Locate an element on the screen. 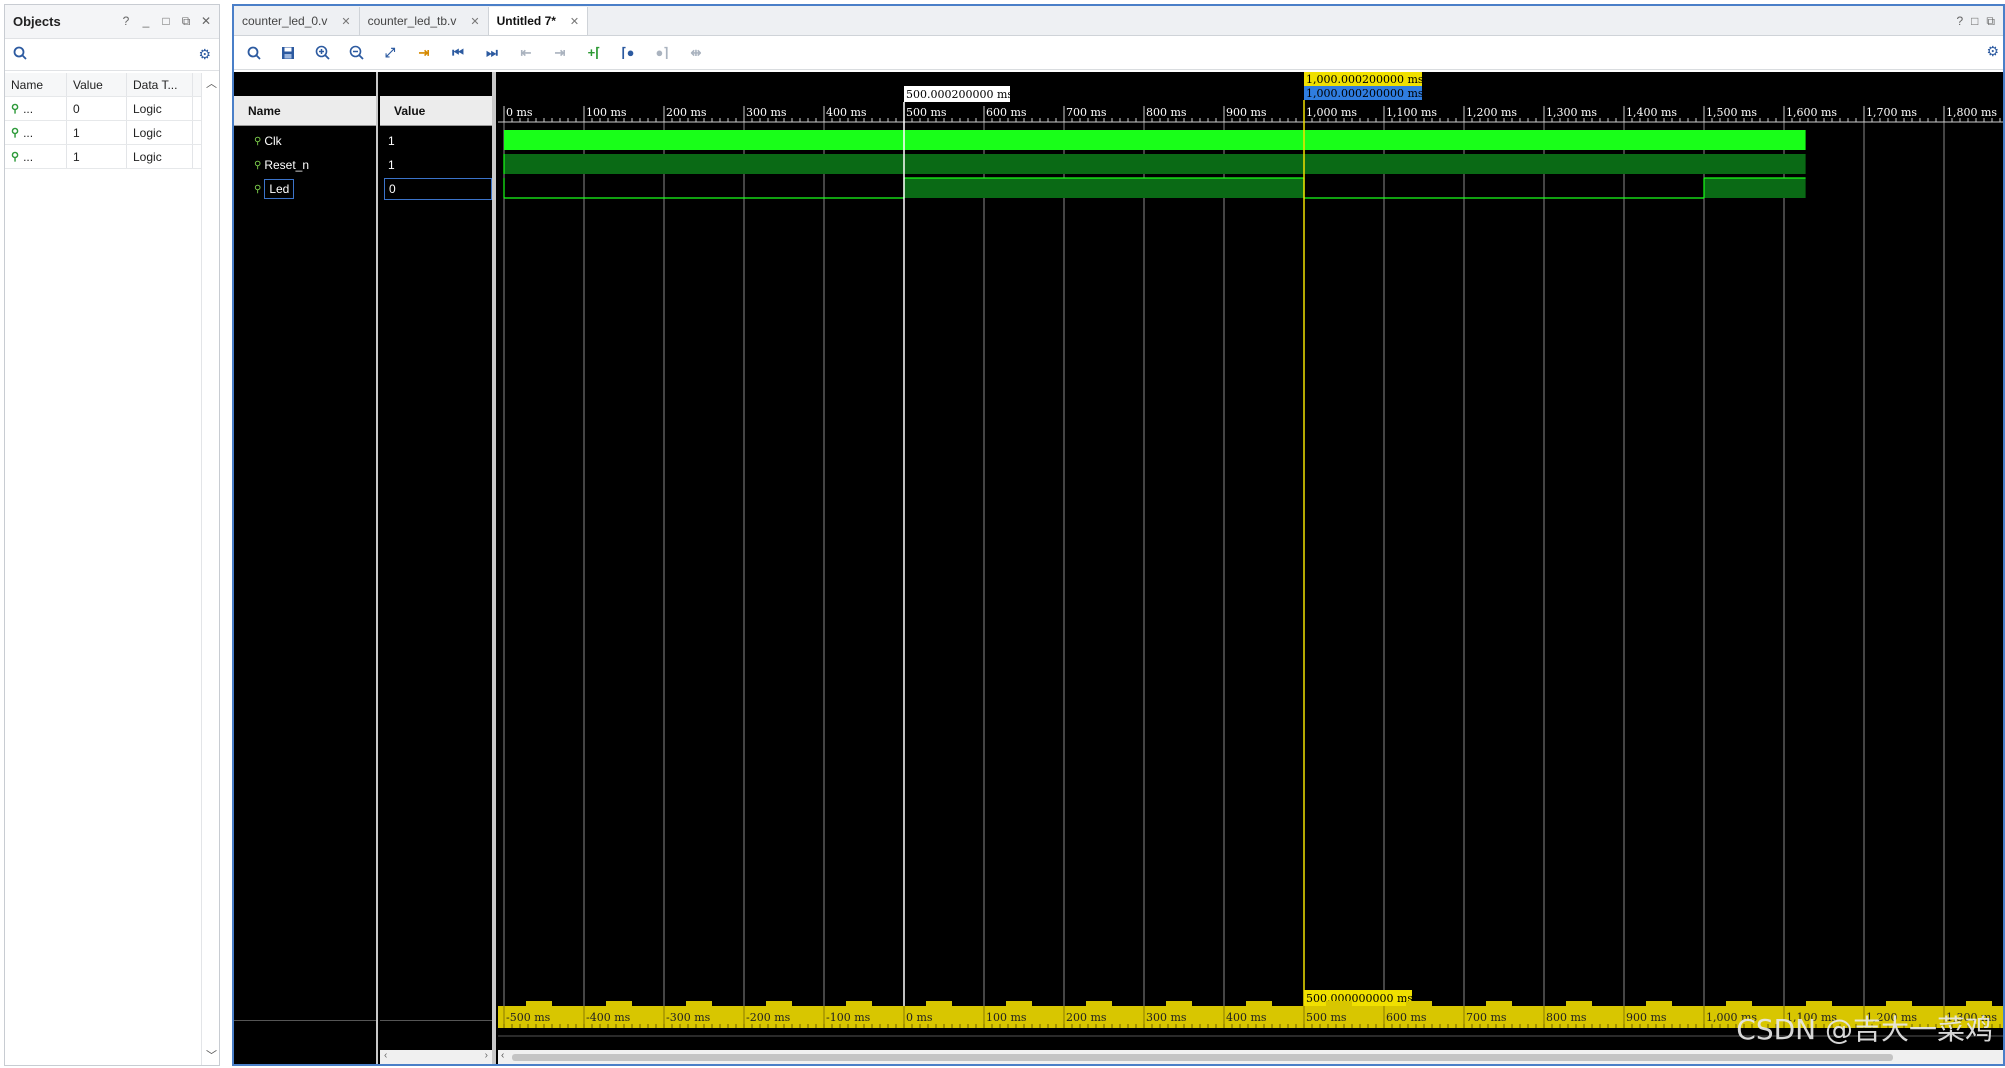  save-icon is located at coordinates (288, 53).